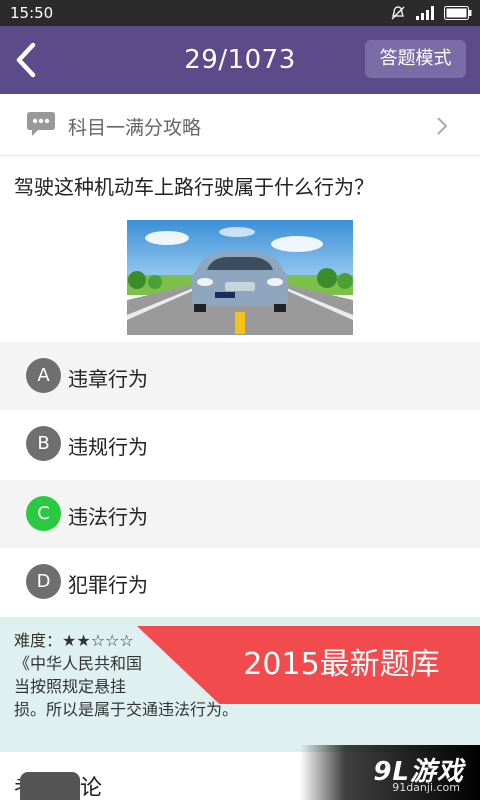  Describe the element at coordinates (108, 585) in the screenshot. I see `option-d-text: 犯罪行为` at that location.